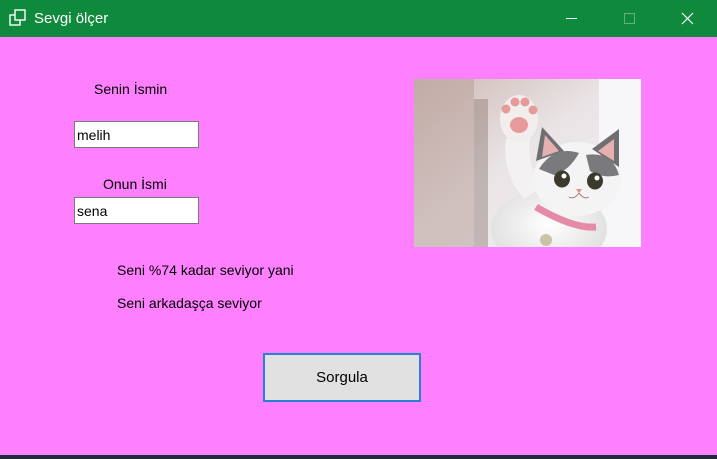  Describe the element at coordinates (135, 184) in the screenshot. I see `their-name-label: Onun İsmi` at that location.